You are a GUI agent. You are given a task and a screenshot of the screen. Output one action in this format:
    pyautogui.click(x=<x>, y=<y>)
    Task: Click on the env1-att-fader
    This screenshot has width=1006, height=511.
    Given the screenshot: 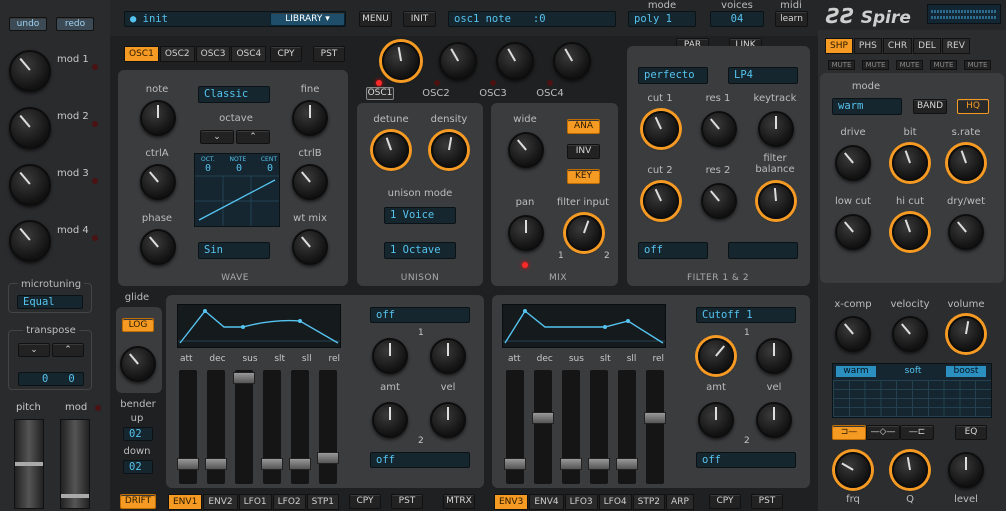 What is the action you would take?
    pyautogui.click(x=188, y=427)
    